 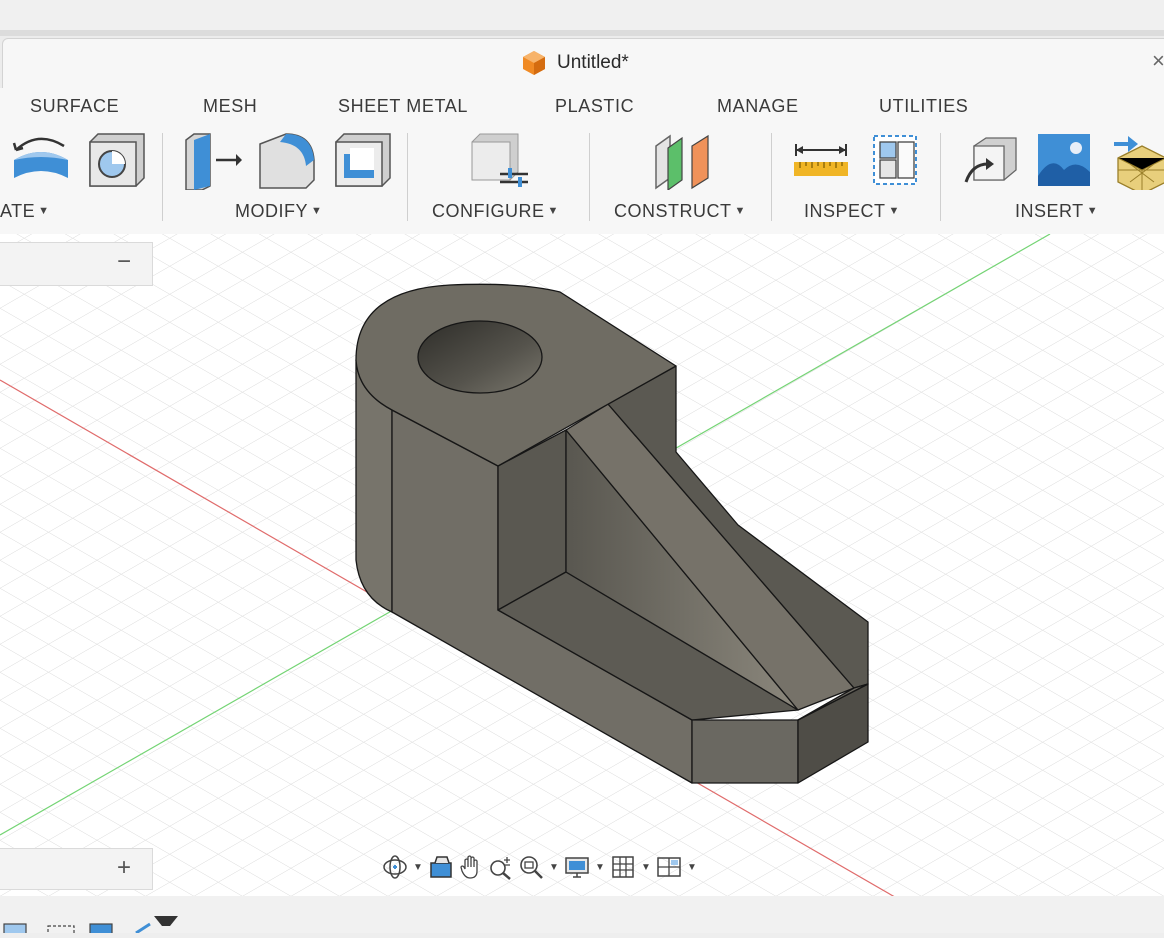 I want to click on display-settings-icon, so click(x=577, y=867).